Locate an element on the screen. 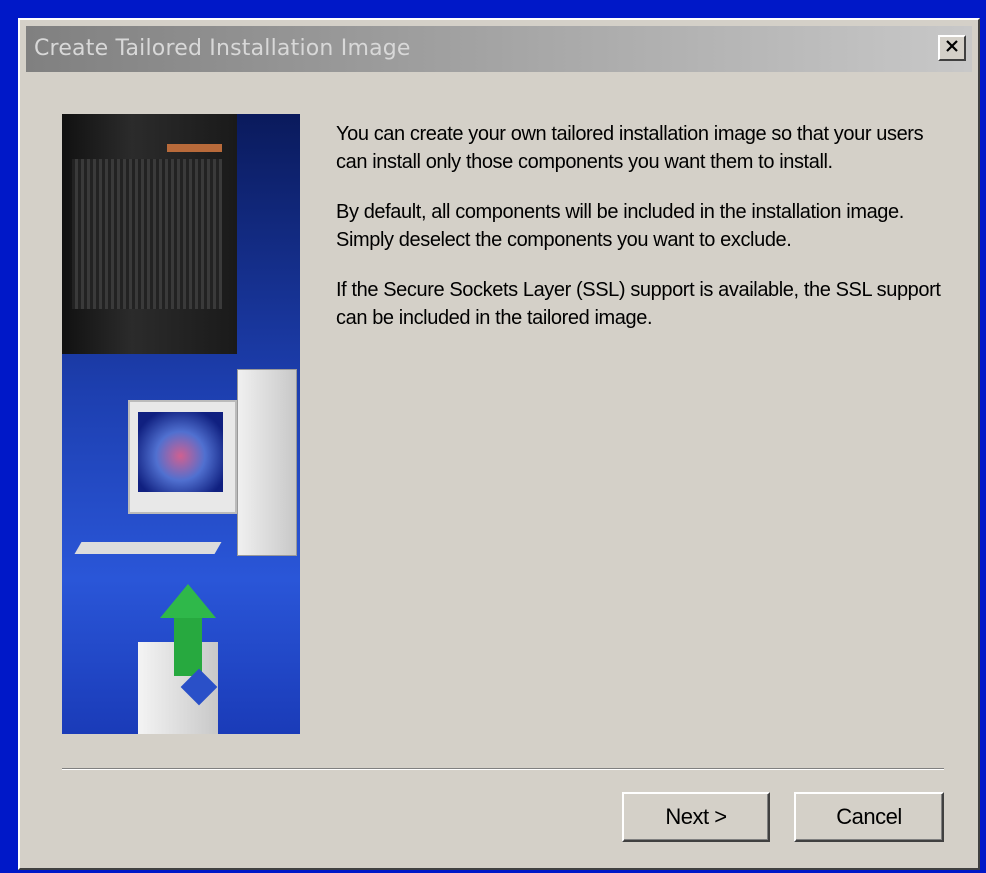  upload-arrow-icon is located at coordinates (188, 601).